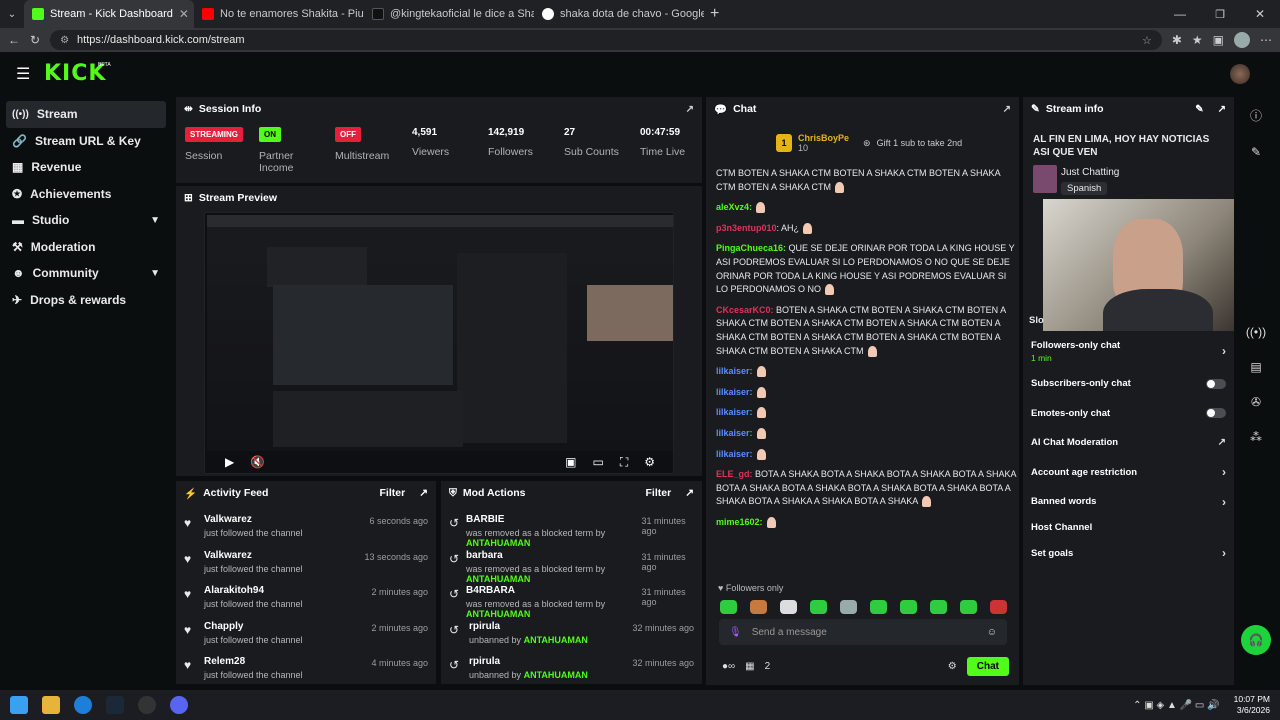  Describe the element at coordinates (257, 462) in the screenshot. I see `mute-icon: 🔇` at that location.